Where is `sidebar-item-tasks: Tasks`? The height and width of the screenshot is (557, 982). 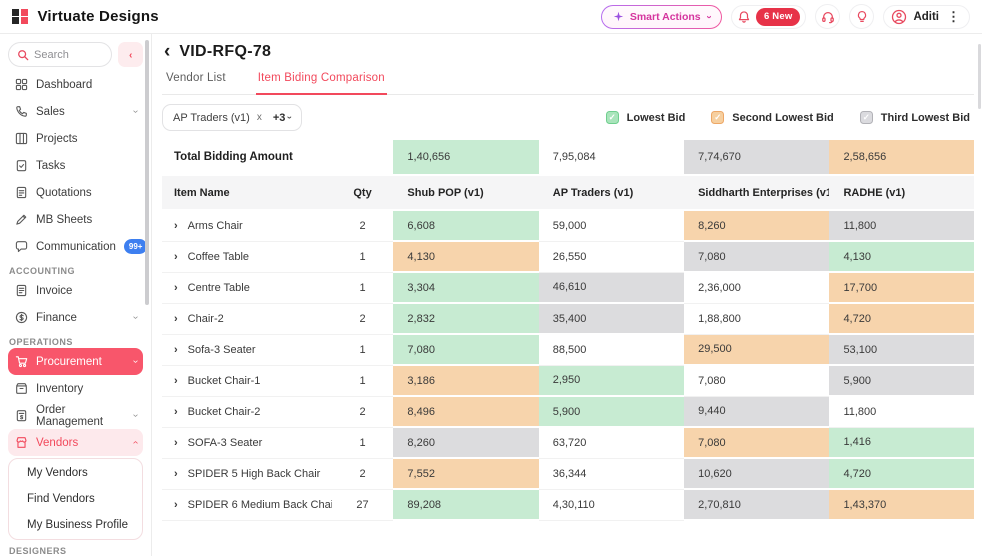 sidebar-item-tasks: Tasks is located at coordinates (75, 165).